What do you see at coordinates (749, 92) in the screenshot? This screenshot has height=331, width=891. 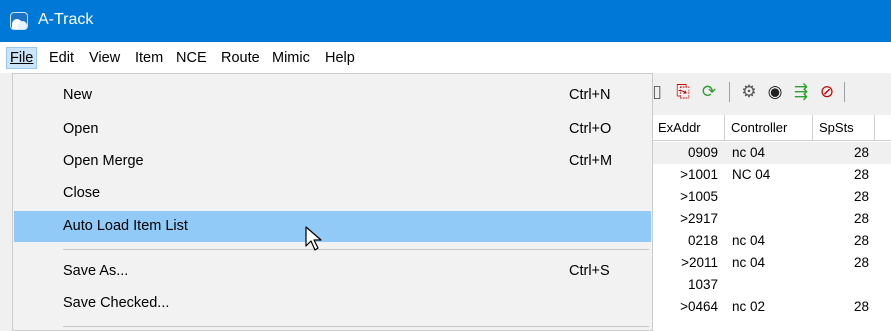 I see `settings-icon: ⚙` at bounding box center [749, 92].